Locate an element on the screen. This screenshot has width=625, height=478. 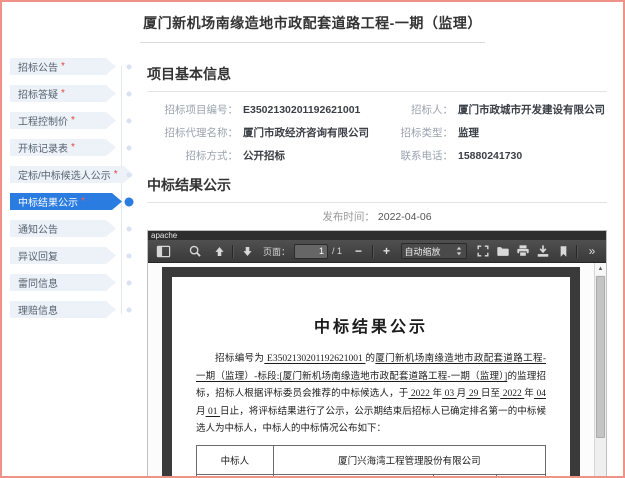
page-number-input is located at coordinates (311, 251).